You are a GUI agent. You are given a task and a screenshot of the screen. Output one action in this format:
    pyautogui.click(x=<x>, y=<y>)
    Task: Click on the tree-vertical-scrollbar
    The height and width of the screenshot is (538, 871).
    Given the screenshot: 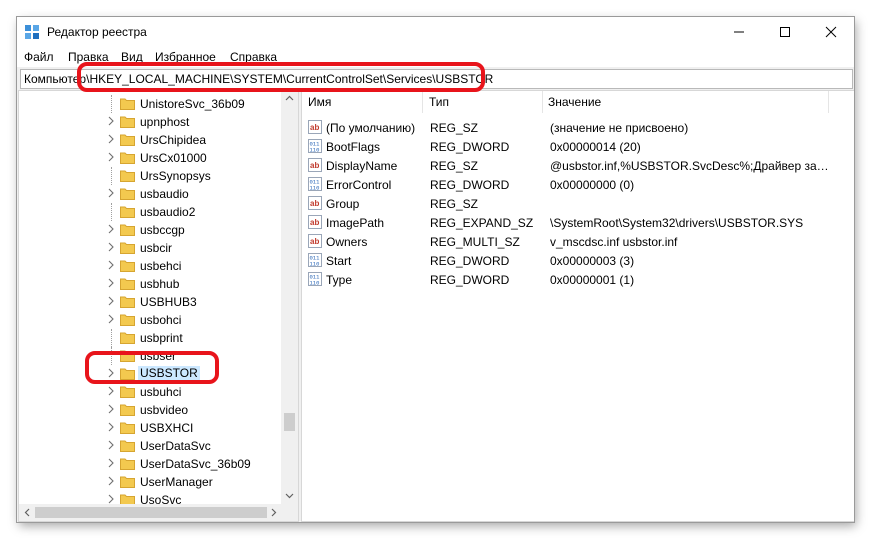 What is the action you would take?
    pyautogui.click(x=289, y=297)
    